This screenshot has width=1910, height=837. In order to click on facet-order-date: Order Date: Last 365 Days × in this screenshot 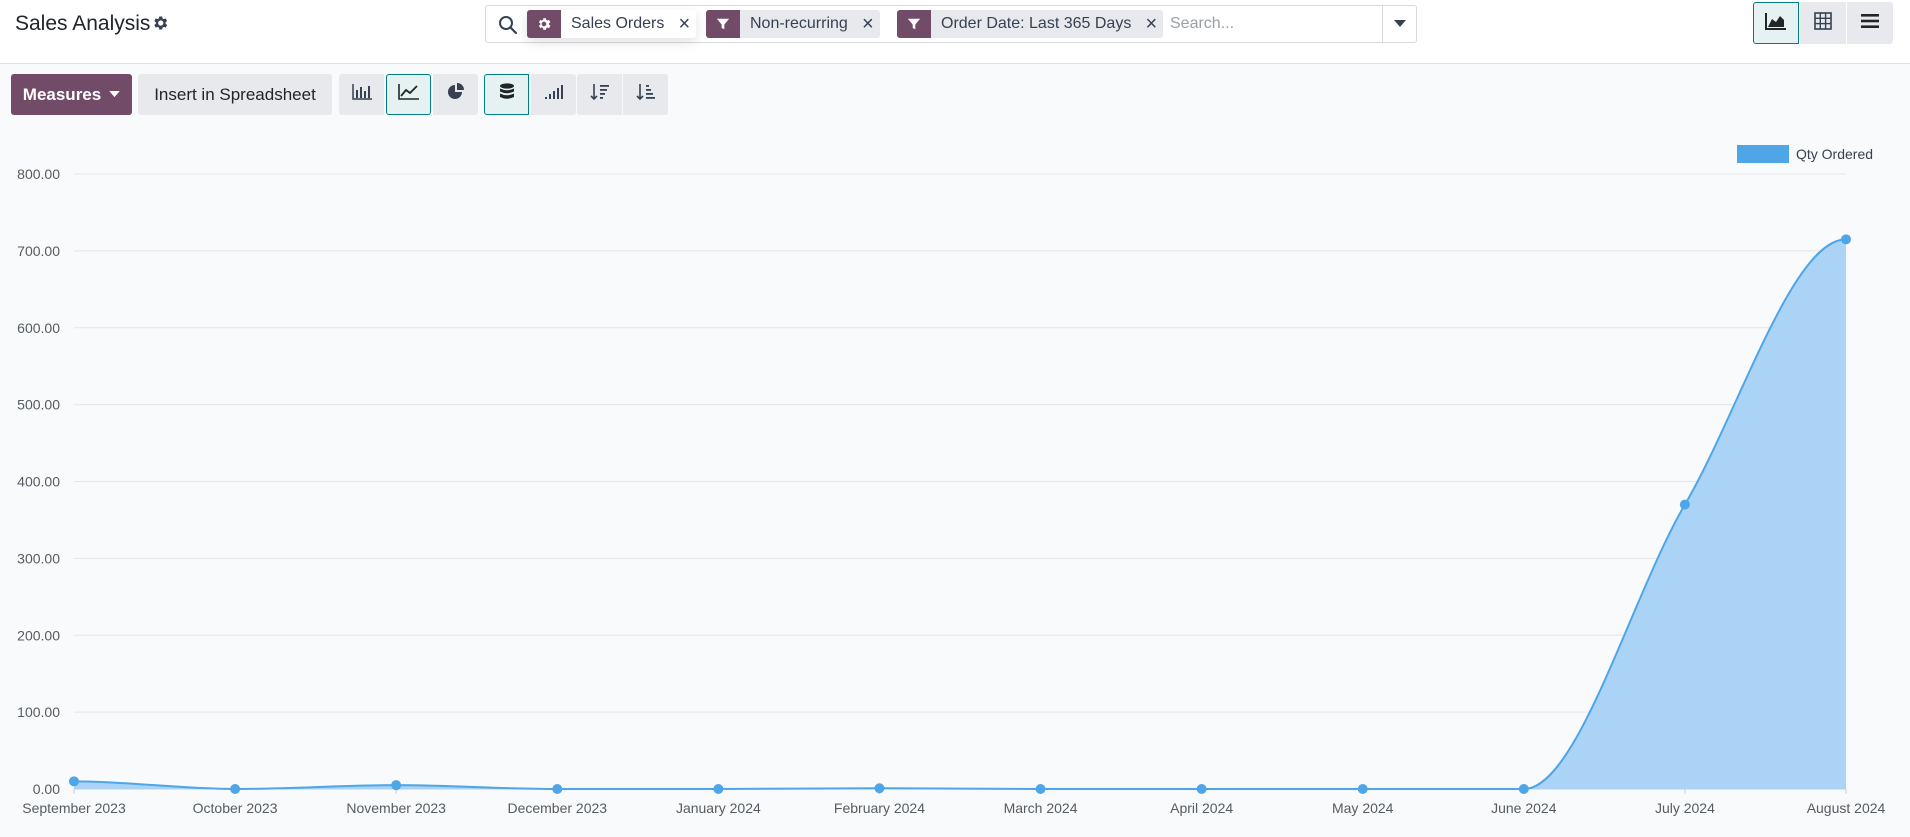, I will do `click(1030, 24)`.